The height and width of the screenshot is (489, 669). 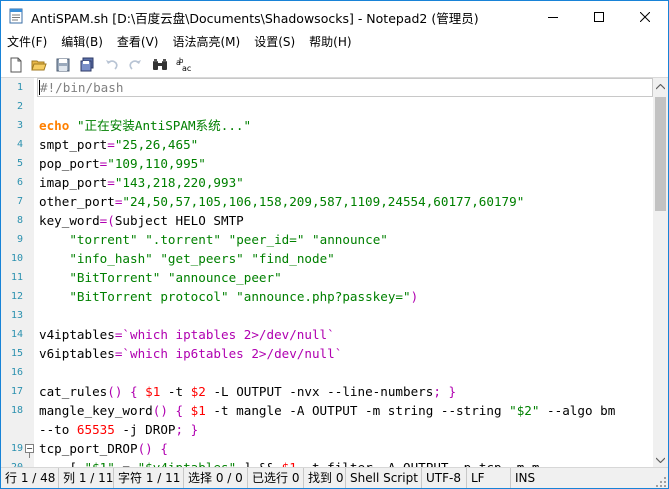 What do you see at coordinates (198, 391) in the screenshot?
I see `code-token: $2` at bounding box center [198, 391].